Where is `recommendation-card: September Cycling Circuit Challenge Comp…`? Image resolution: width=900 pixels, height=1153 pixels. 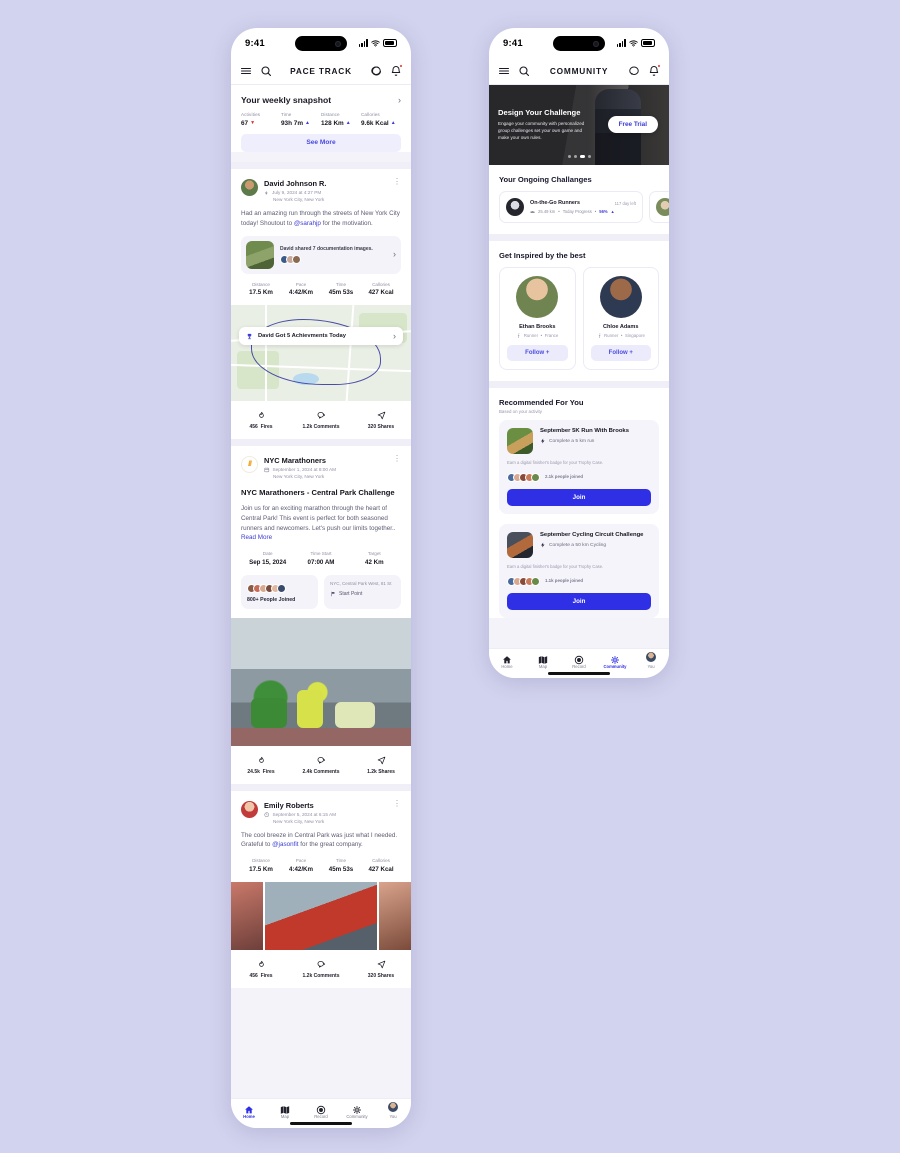
recommendation-card: September Cycling Circuit Challenge Comp… is located at coordinates (579, 571).